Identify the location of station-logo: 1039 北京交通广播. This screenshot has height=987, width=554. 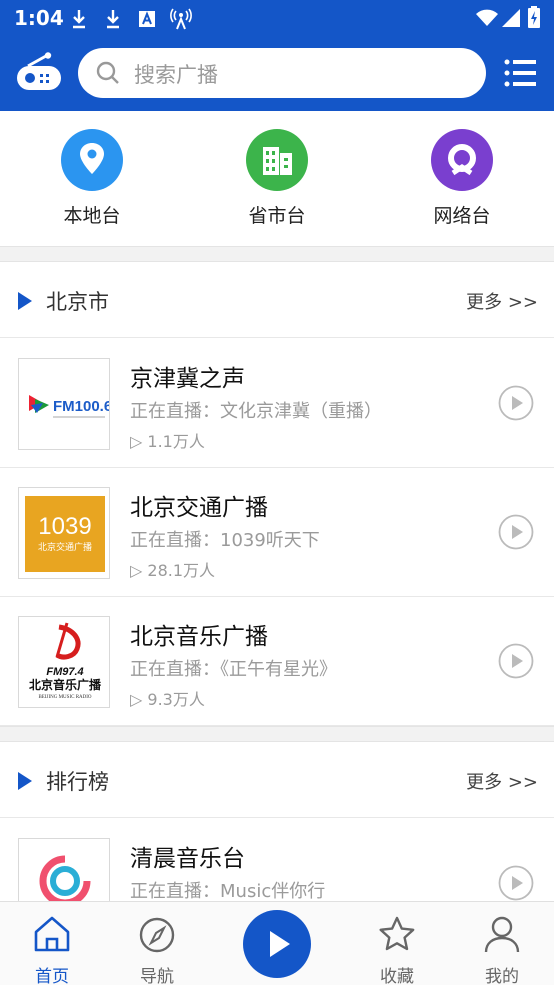
(64, 533).